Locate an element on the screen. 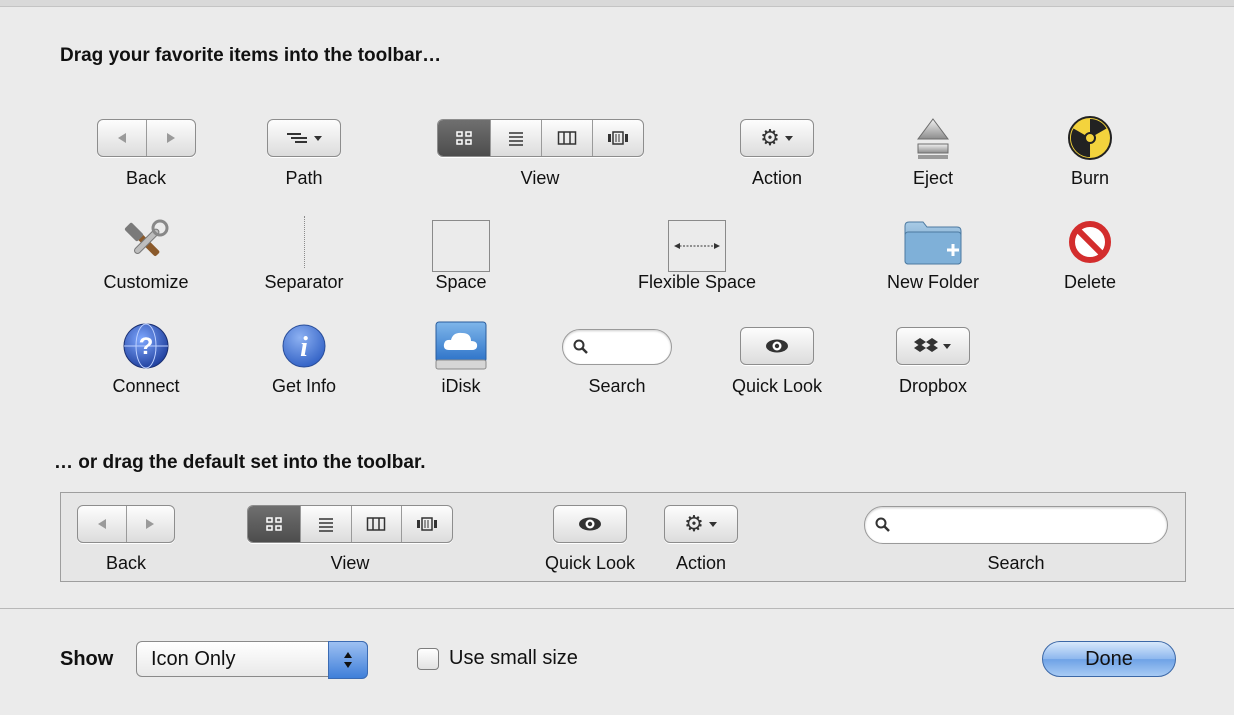 The width and height of the screenshot is (1234, 715). prohibited-icon is located at coordinates (1090, 242).